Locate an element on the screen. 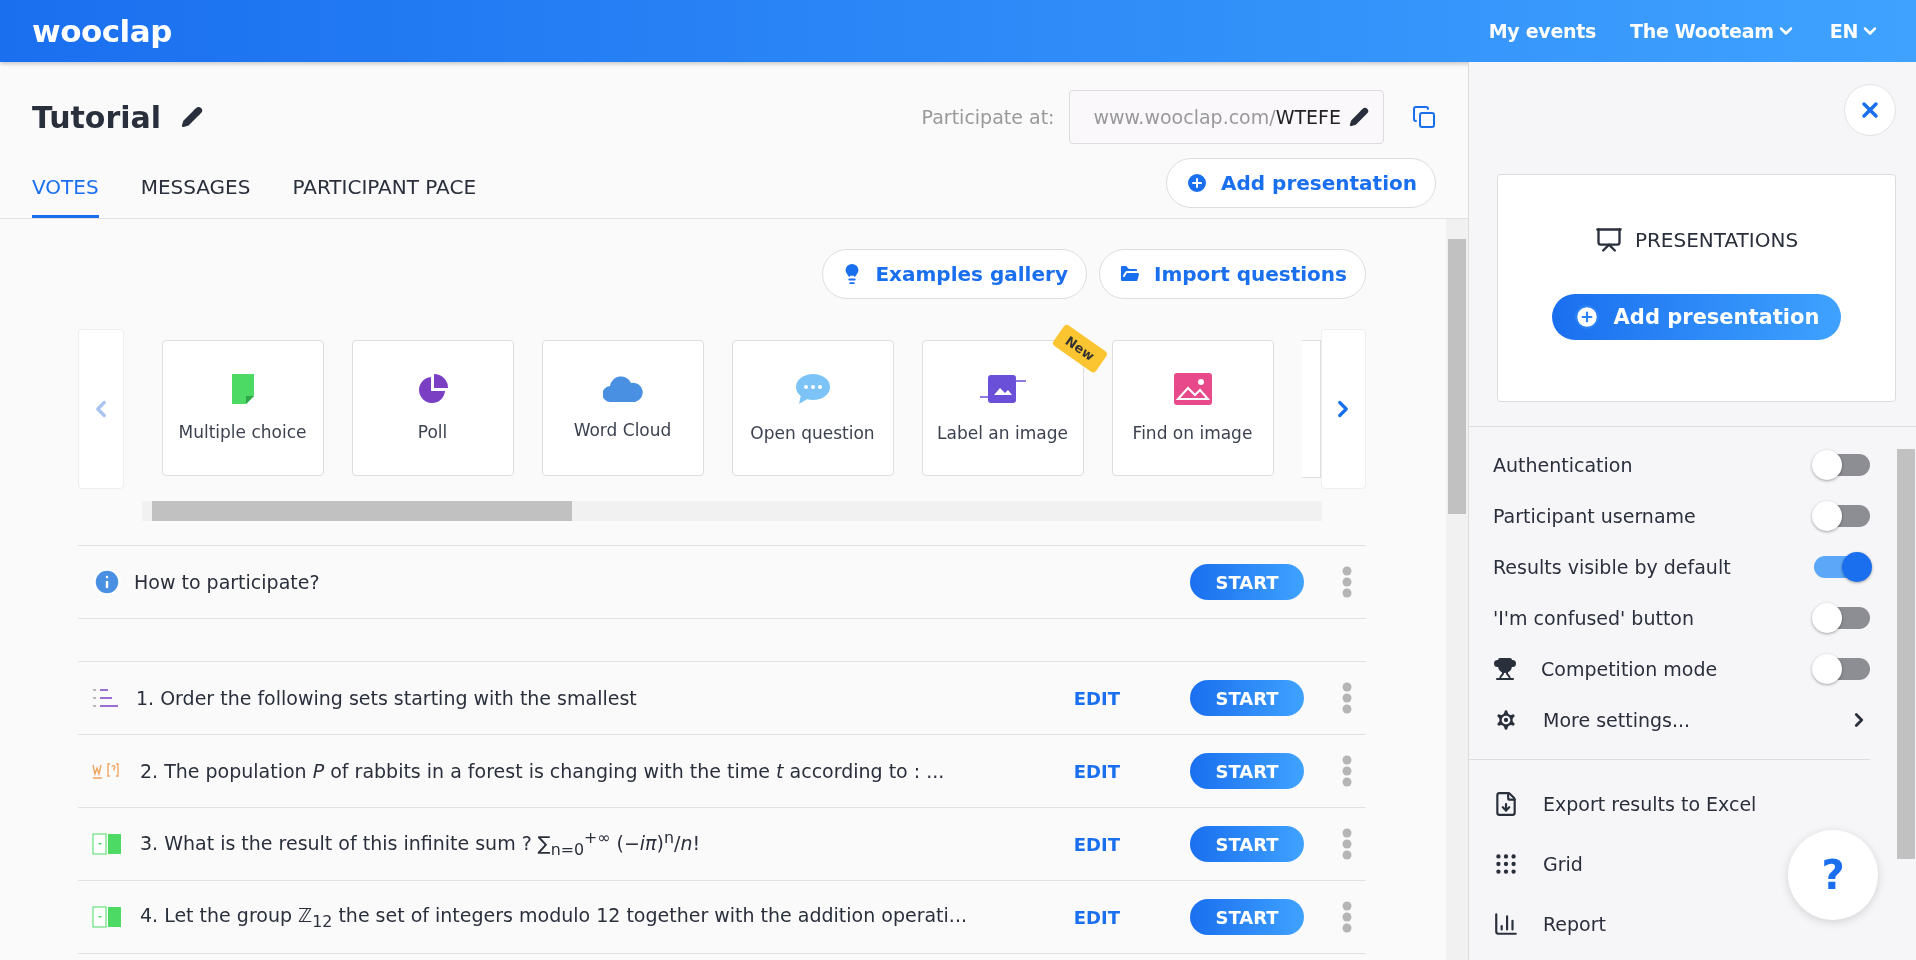 Image resolution: width=1916 pixels, height=960 pixels. event-title: Tutorial is located at coordinates (97, 117).